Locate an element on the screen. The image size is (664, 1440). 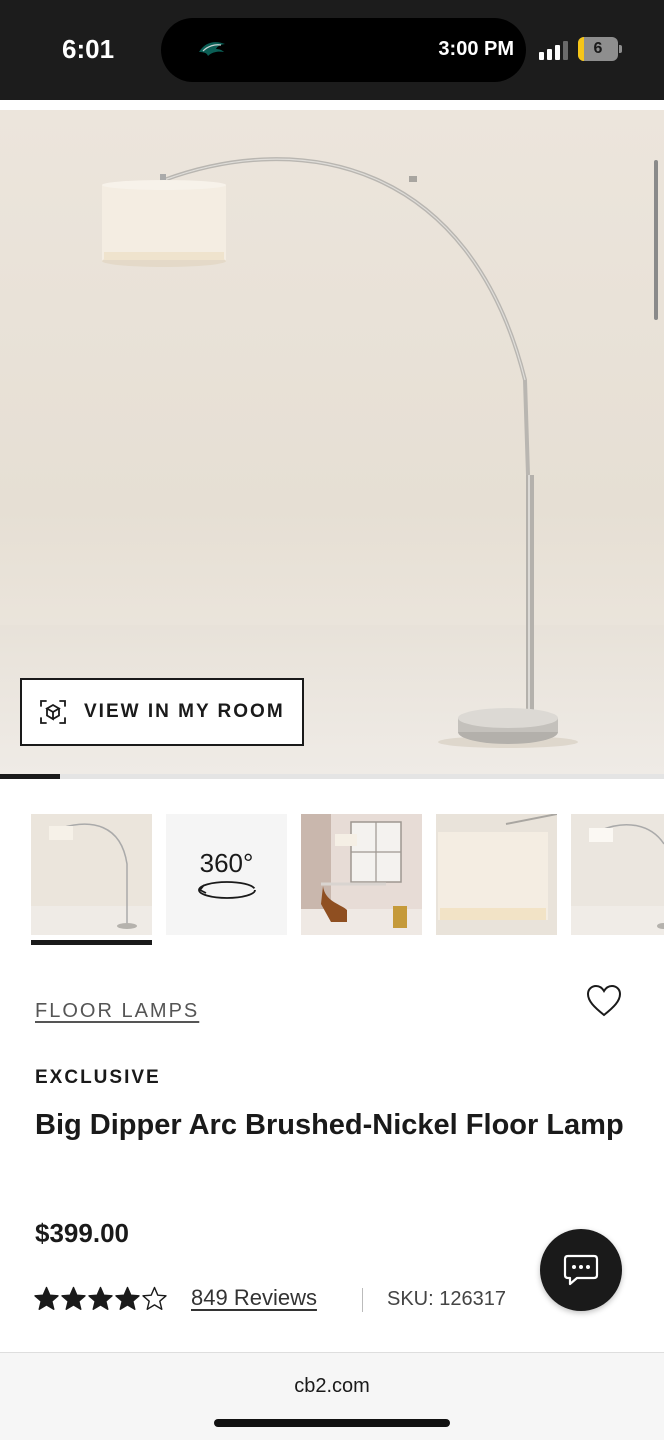
status-bar: 6:01 3:00 PM 6 is located at coordinates (332, 50).